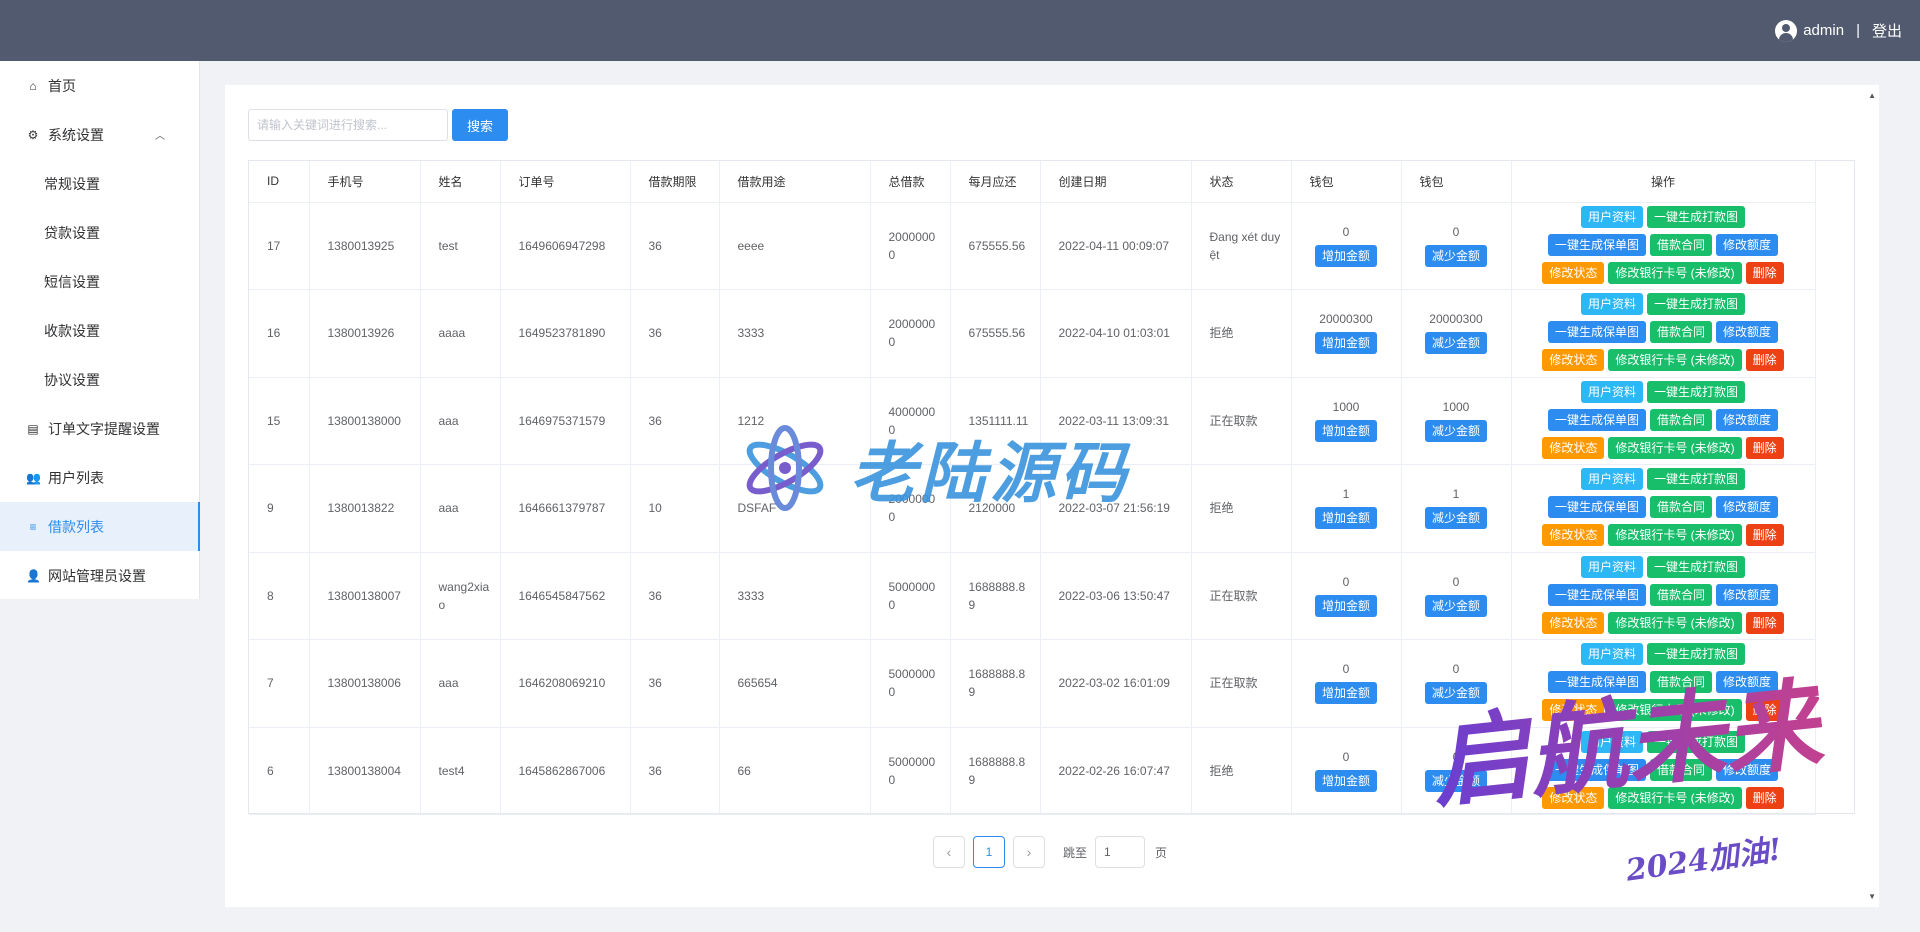 The image size is (1920, 932). Describe the element at coordinates (460, 508) in the screenshot. I see `cell-name: aaa` at that location.